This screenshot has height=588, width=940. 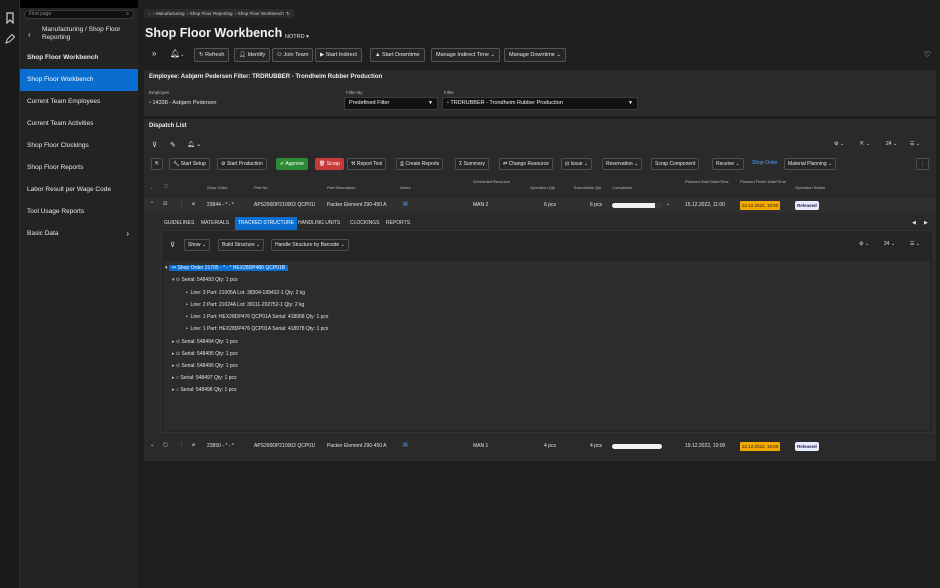 I want to click on collapse-icon: ⌃, so click(x=152, y=204).